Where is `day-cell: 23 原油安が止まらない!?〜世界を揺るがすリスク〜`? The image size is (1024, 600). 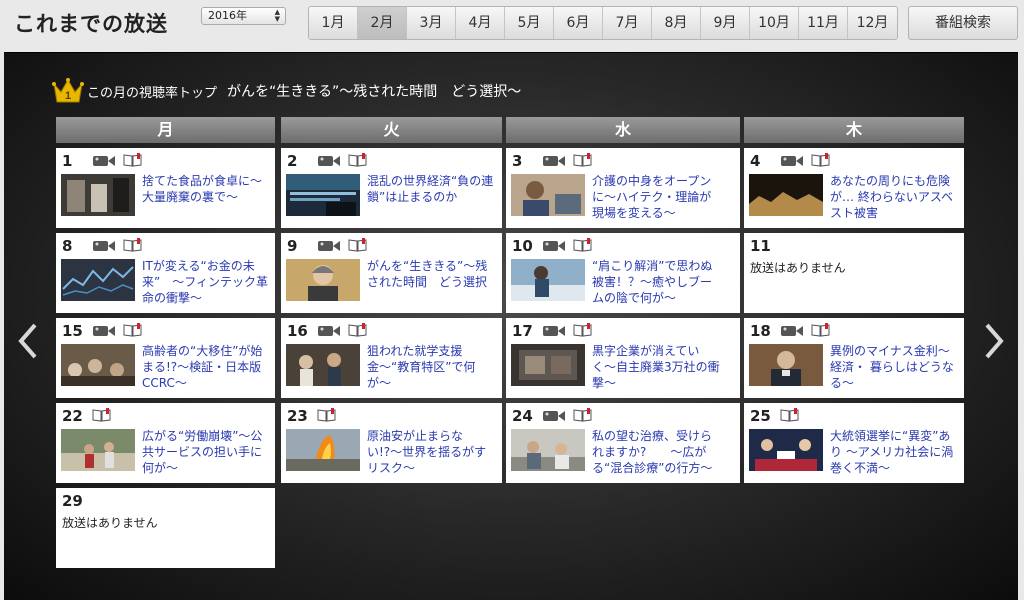
day-cell: 23 原油安が止まらない!?〜世界を揺るがすリスク〜 is located at coordinates (391, 443).